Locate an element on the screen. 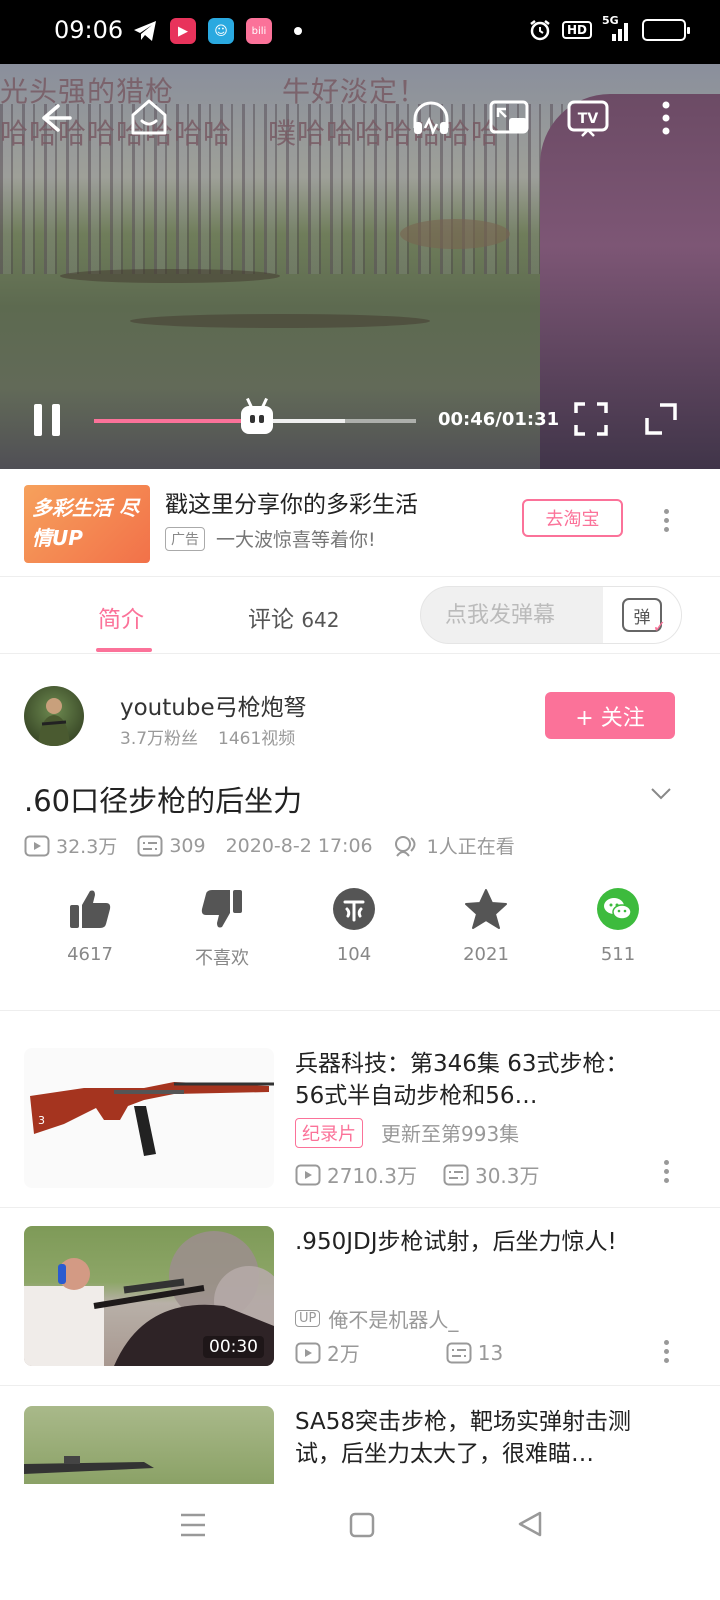  avatar is located at coordinates (54, 716).